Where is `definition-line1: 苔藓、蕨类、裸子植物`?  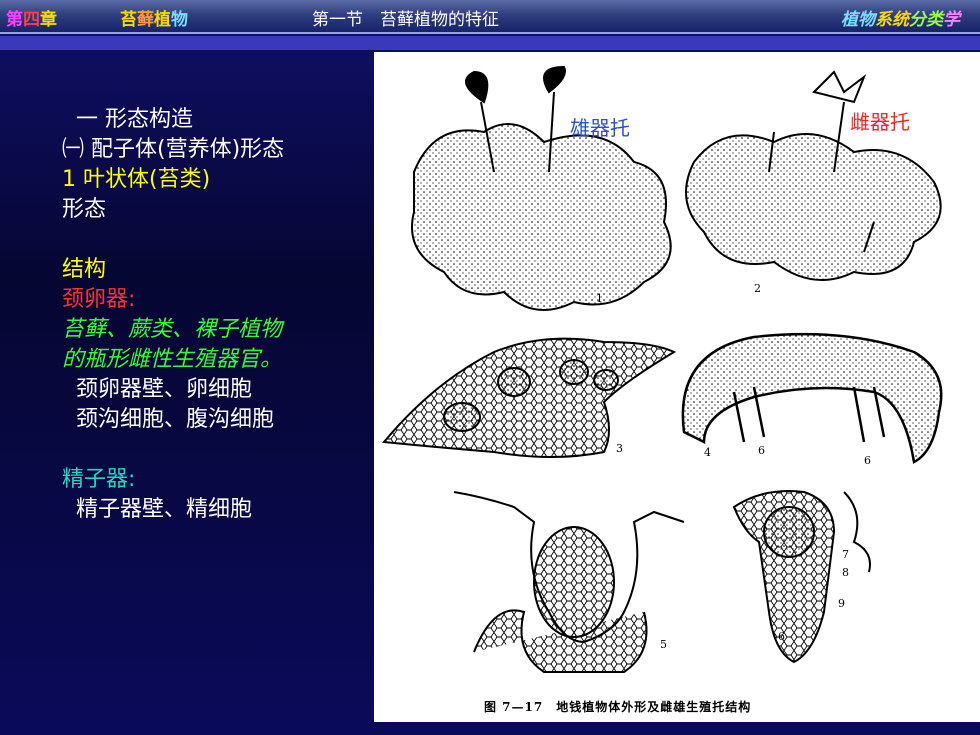 definition-line1: 苔藓、蕨类、裸子植物 is located at coordinates (172, 329).